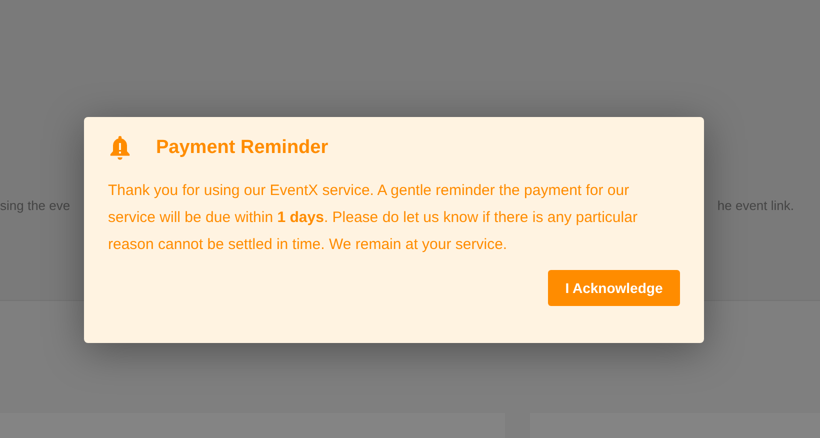  What do you see at coordinates (614, 288) in the screenshot?
I see `acknowledge-button: I Acknowledge` at bounding box center [614, 288].